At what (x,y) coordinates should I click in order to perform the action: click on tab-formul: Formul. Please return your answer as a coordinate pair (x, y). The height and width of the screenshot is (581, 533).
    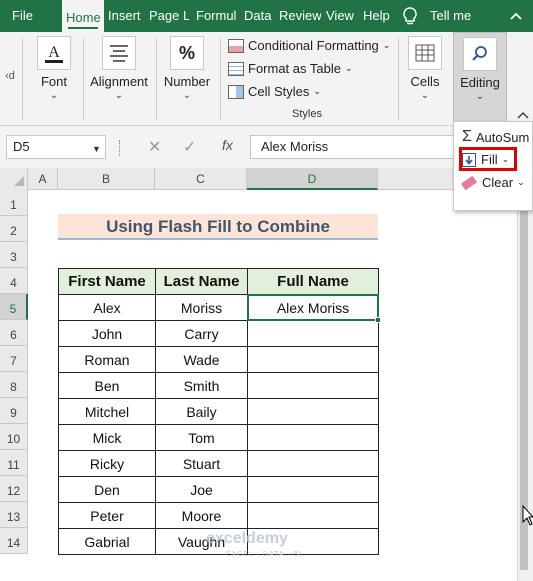
    Looking at the image, I should click on (214, 16).